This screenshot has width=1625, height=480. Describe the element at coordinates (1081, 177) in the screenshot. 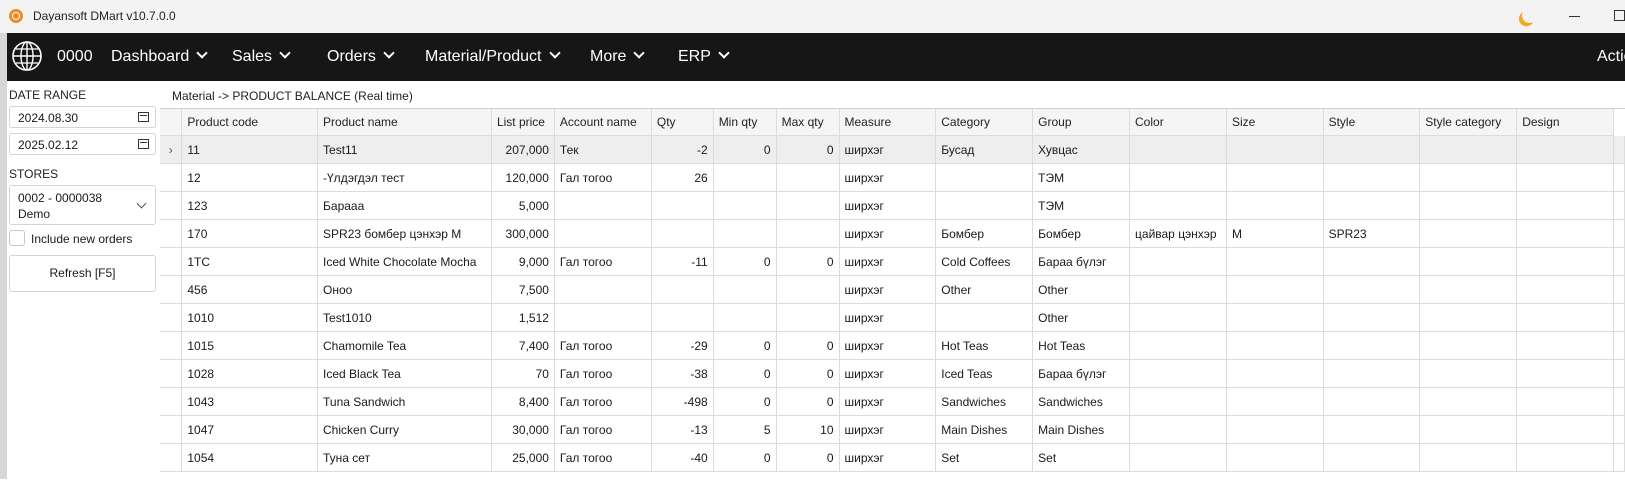

I see `table-cell: ТЭМ` at that location.